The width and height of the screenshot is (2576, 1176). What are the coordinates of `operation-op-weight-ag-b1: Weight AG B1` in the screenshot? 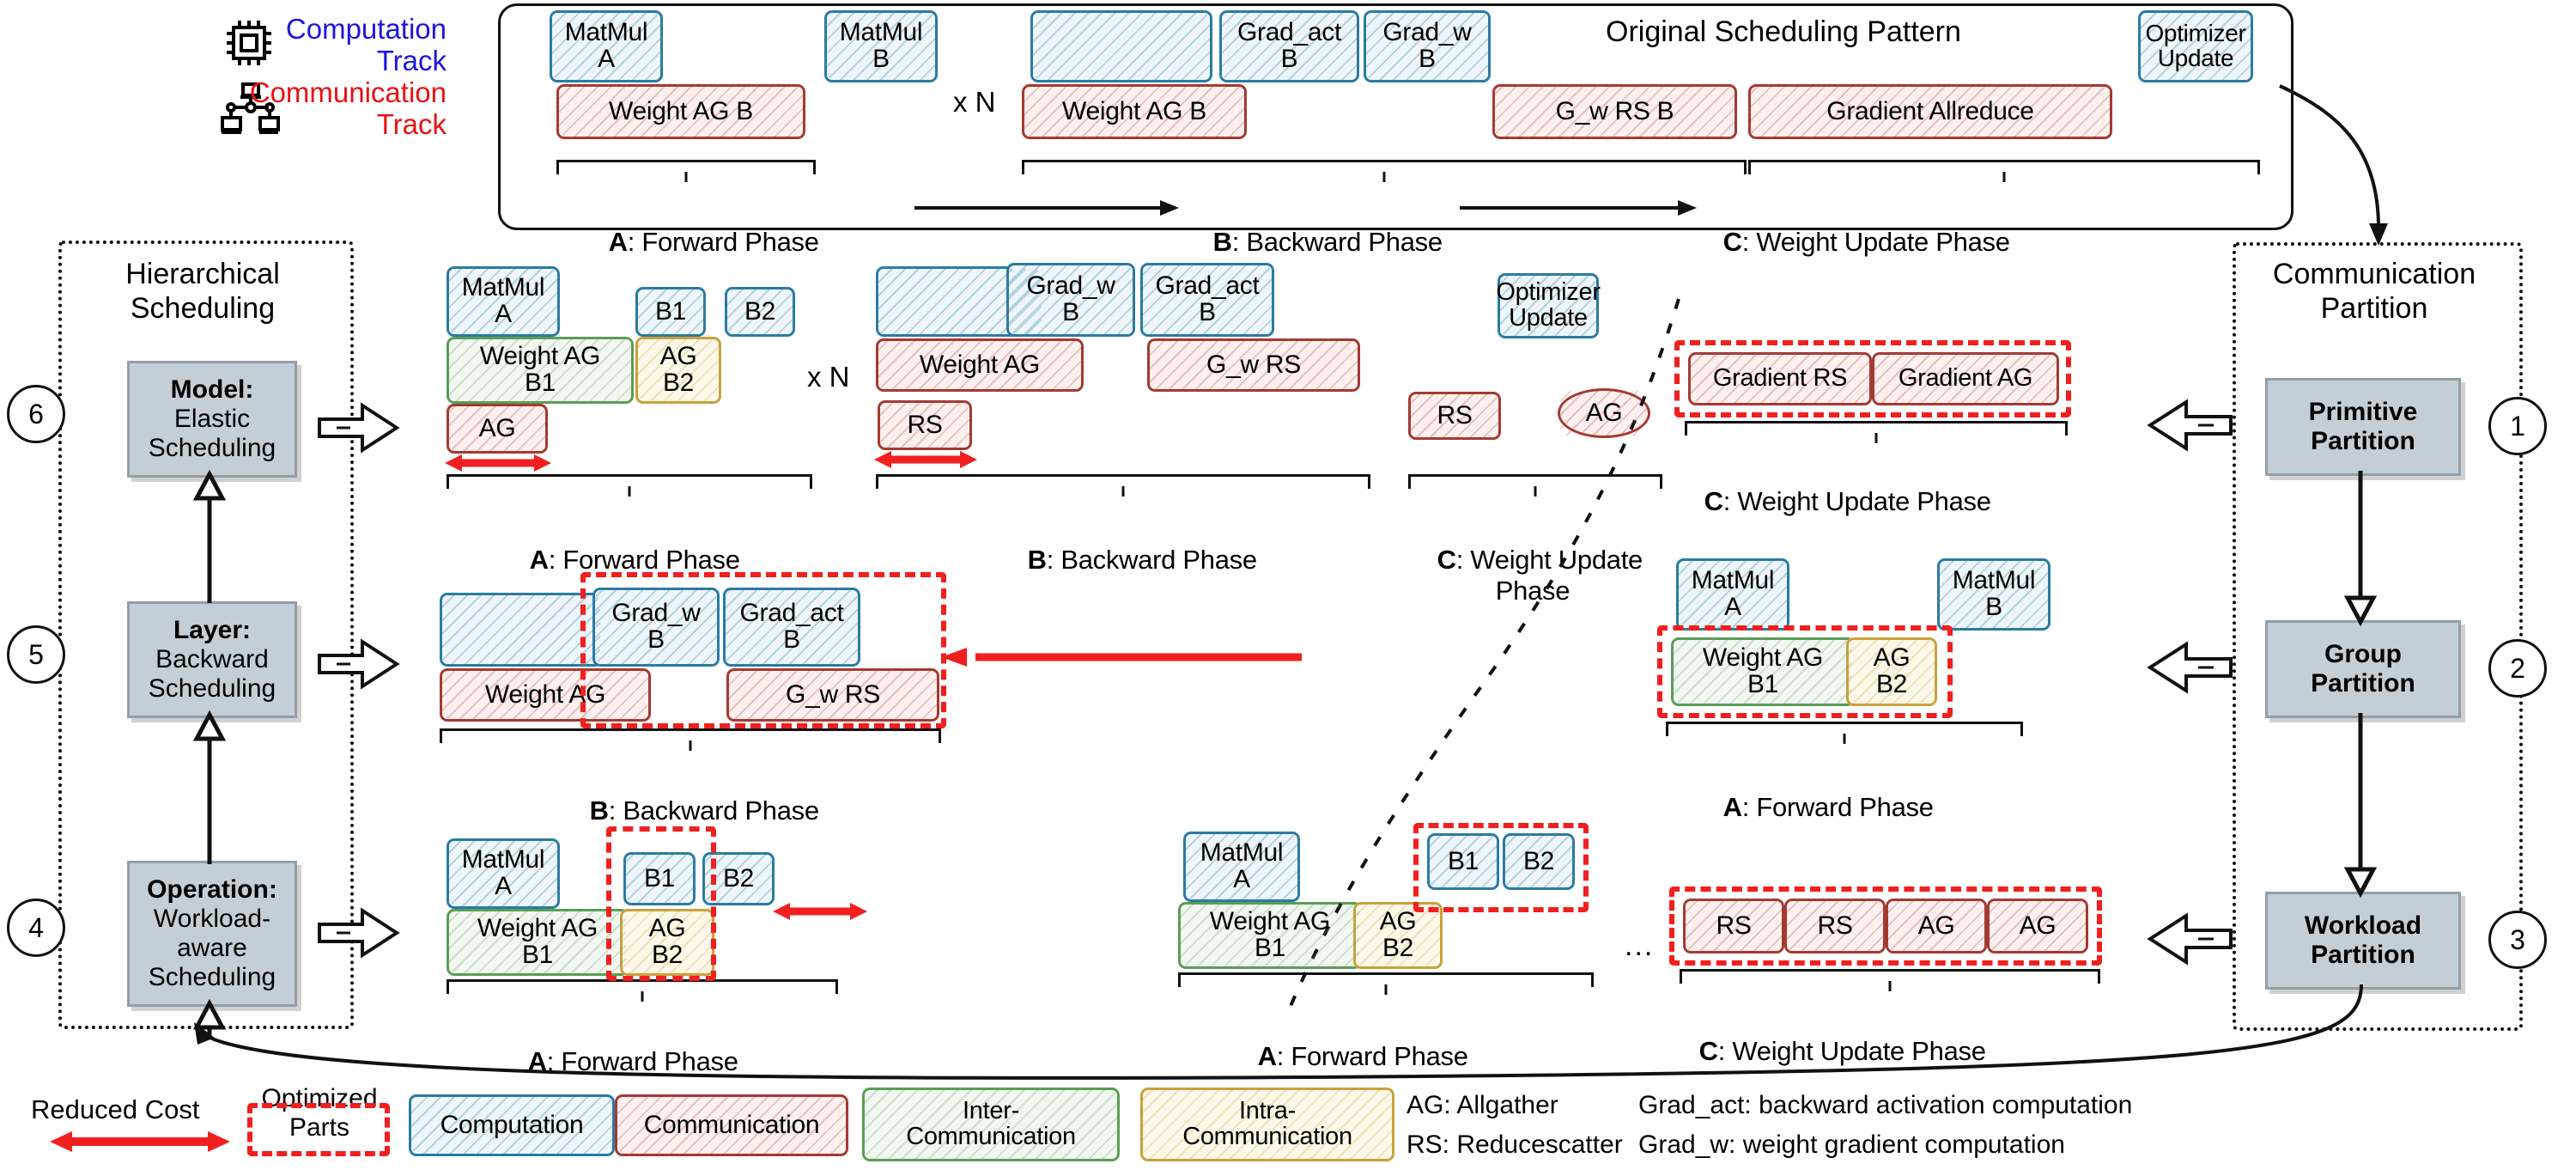 It's located at (538, 943).